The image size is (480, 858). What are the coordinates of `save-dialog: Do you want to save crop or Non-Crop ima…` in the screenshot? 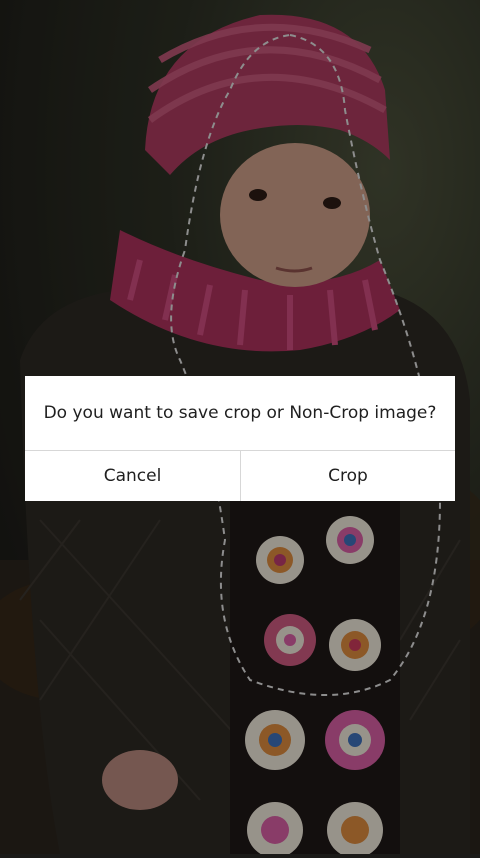 It's located at (240, 438).